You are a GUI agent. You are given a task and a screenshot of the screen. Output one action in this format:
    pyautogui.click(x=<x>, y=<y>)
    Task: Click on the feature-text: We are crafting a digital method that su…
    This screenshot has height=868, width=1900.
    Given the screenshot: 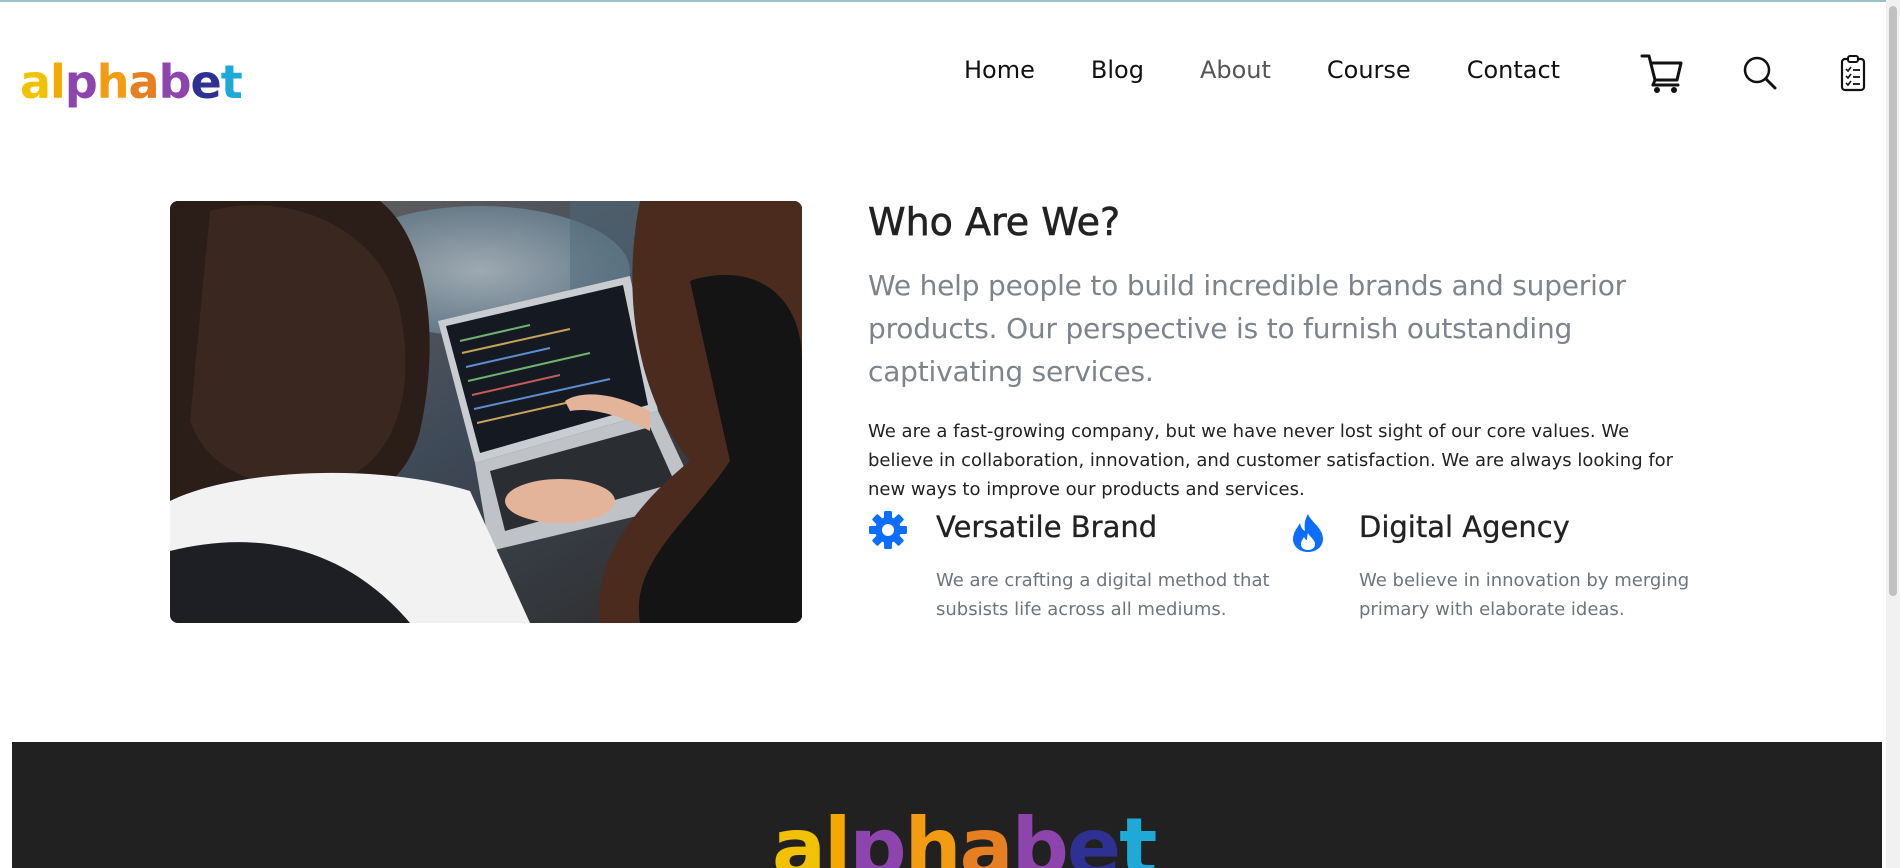 What is the action you would take?
    pyautogui.click(x=1103, y=595)
    